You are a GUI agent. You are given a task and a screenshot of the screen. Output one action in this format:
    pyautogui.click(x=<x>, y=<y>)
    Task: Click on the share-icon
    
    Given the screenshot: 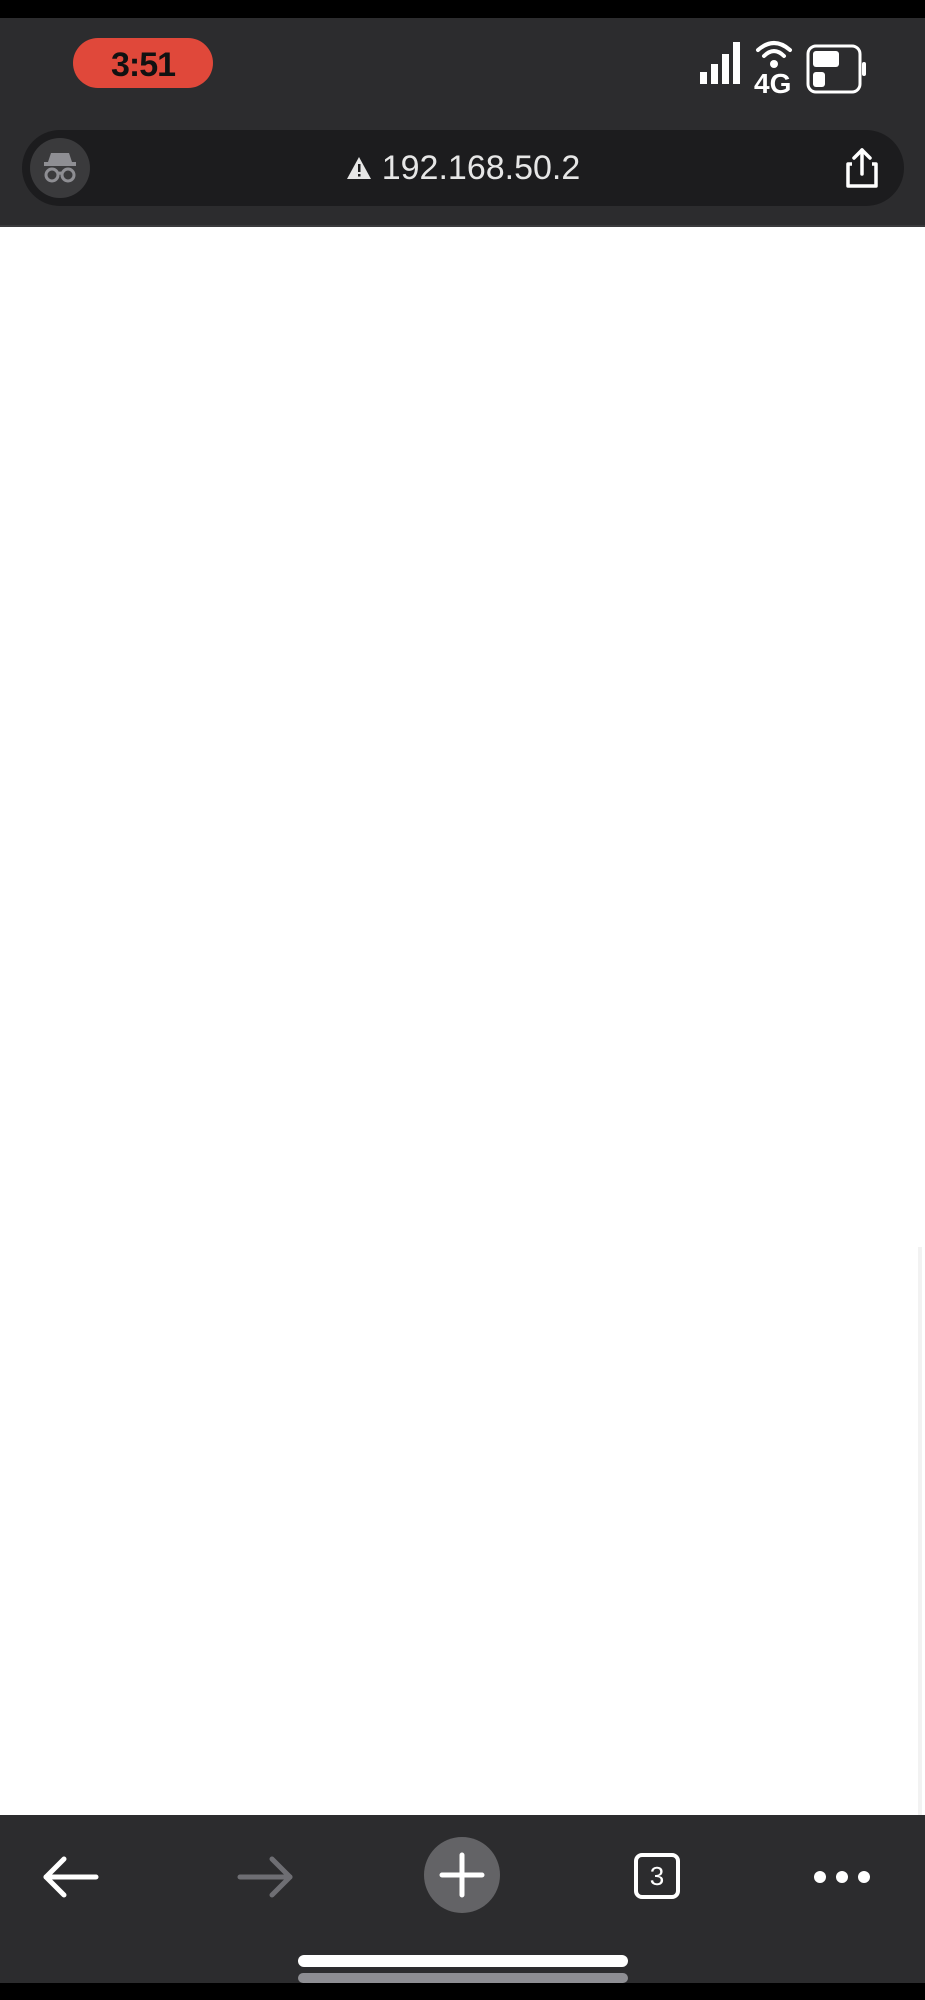 What is the action you would take?
    pyautogui.click(x=862, y=168)
    